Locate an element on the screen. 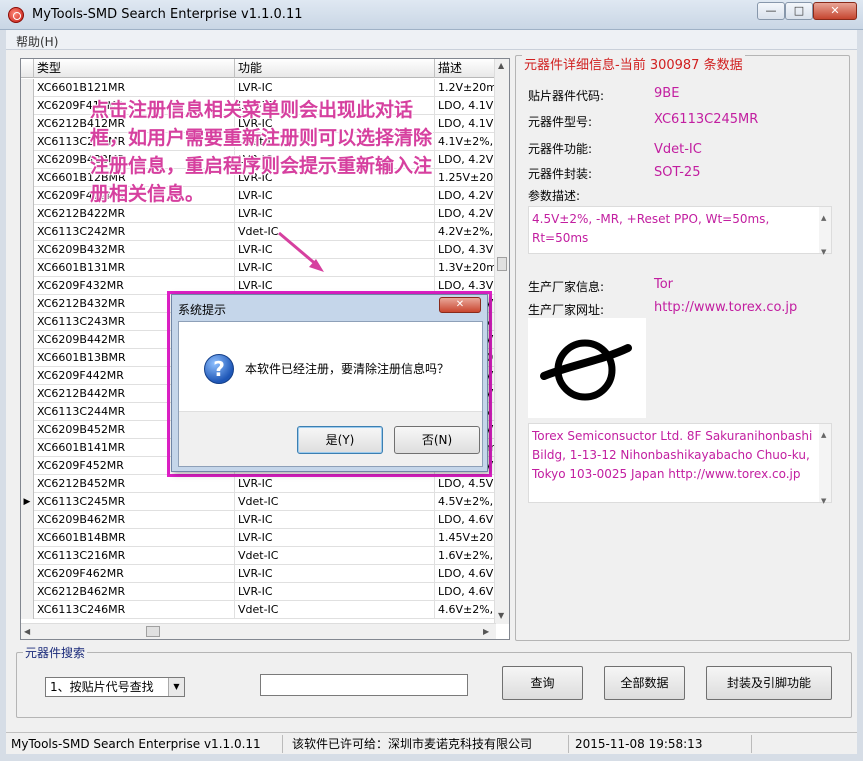 The image size is (863, 761). vertical-scroll-thumb is located at coordinates (502, 264).